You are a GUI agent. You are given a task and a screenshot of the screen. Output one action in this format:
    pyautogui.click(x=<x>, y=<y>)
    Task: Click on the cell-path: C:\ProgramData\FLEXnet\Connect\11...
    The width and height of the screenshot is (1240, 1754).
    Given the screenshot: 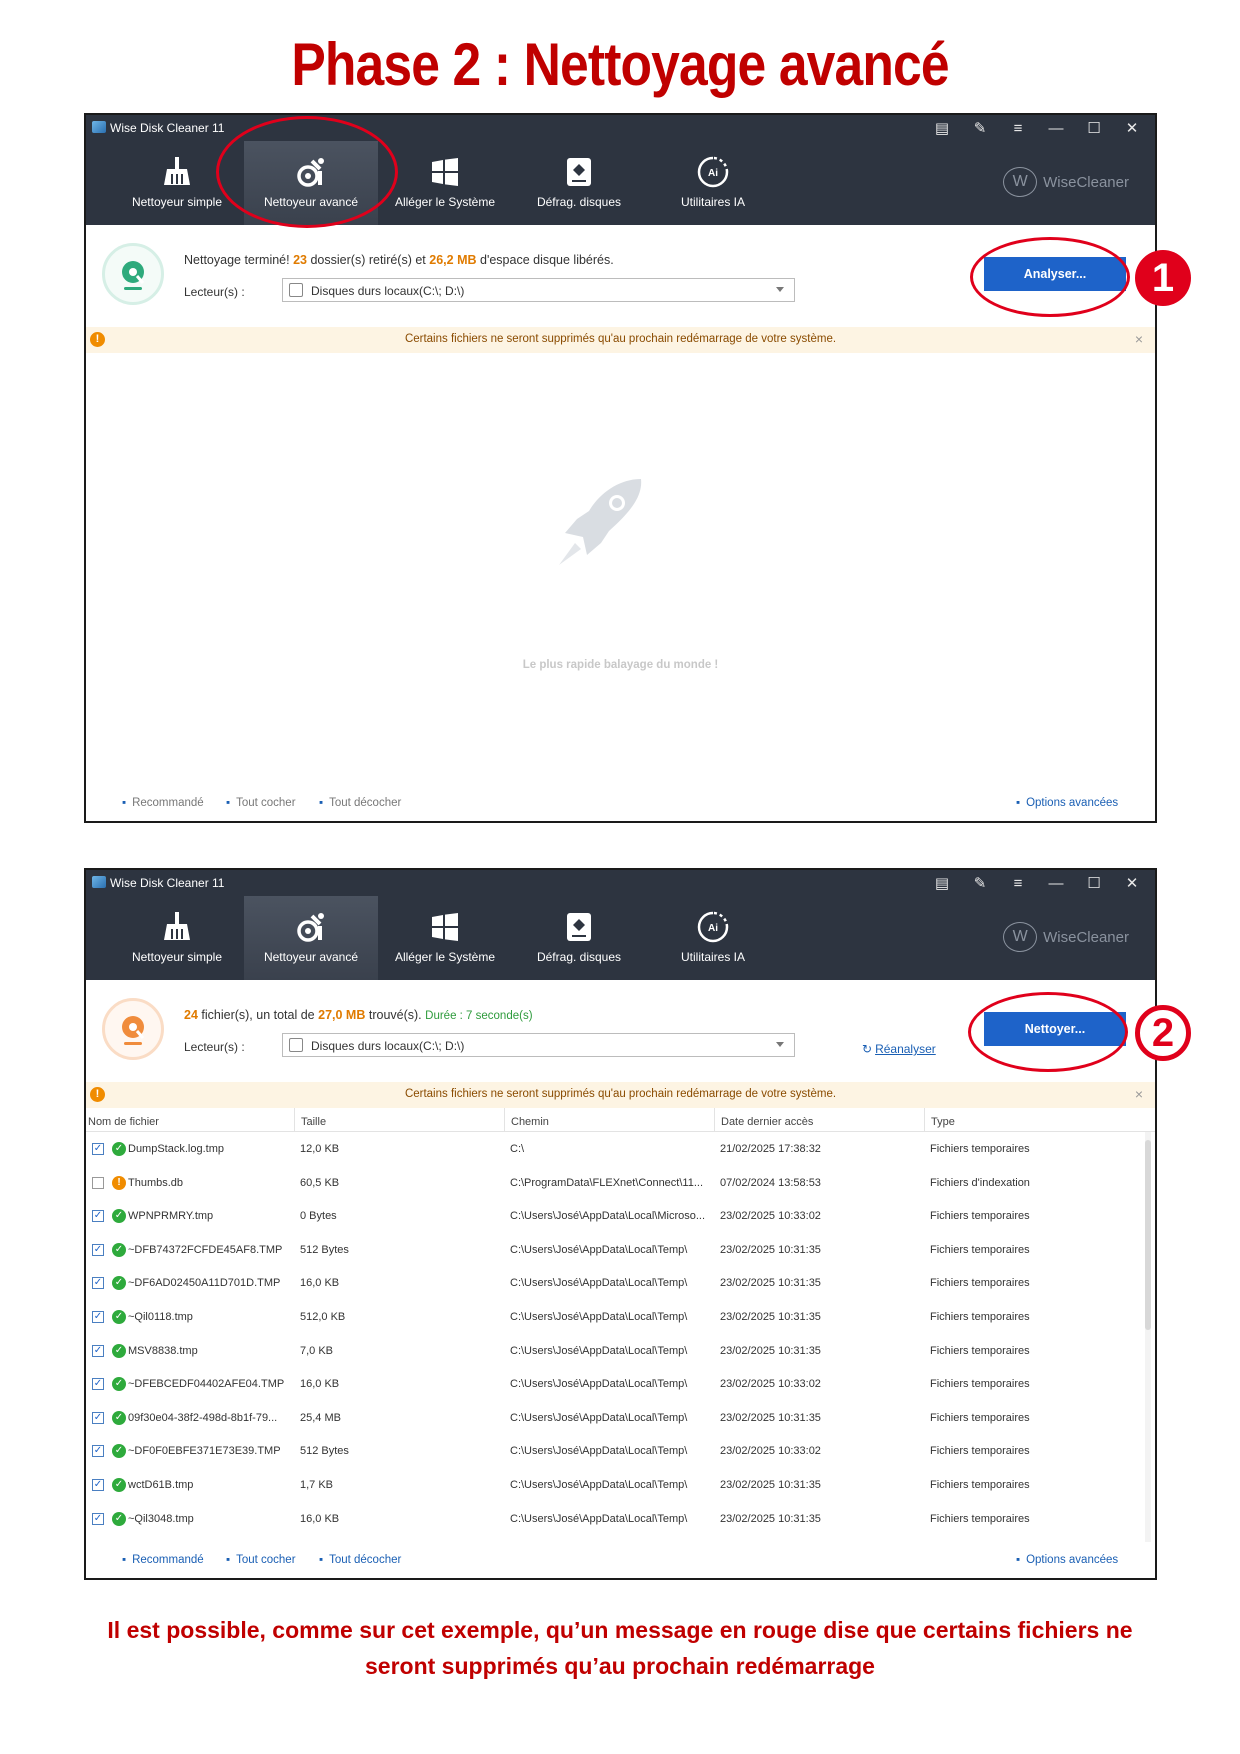 What is the action you would take?
    pyautogui.click(x=606, y=1182)
    